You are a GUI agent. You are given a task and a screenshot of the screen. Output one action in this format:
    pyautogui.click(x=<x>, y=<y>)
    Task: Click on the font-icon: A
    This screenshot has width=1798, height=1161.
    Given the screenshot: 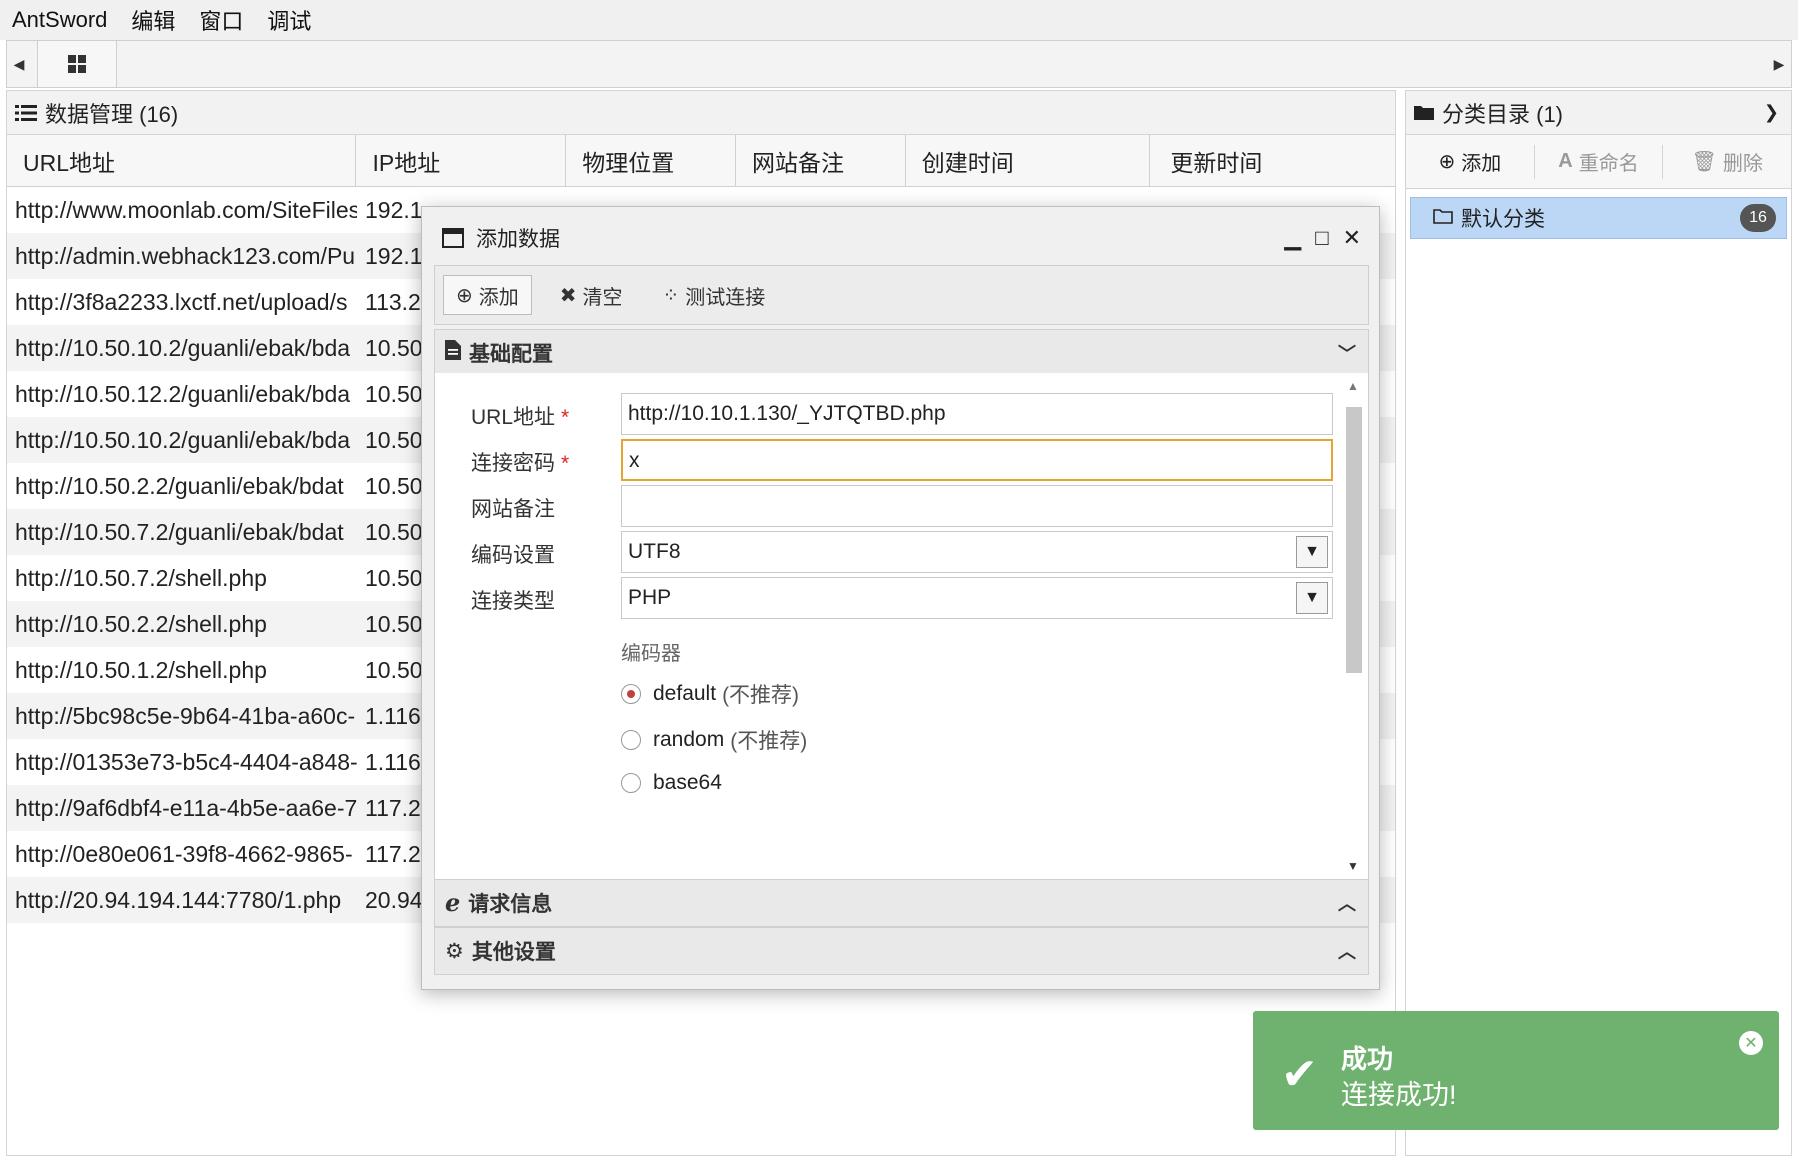 What is the action you would take?
    pyautogui.click(x=1565, y=161)
    